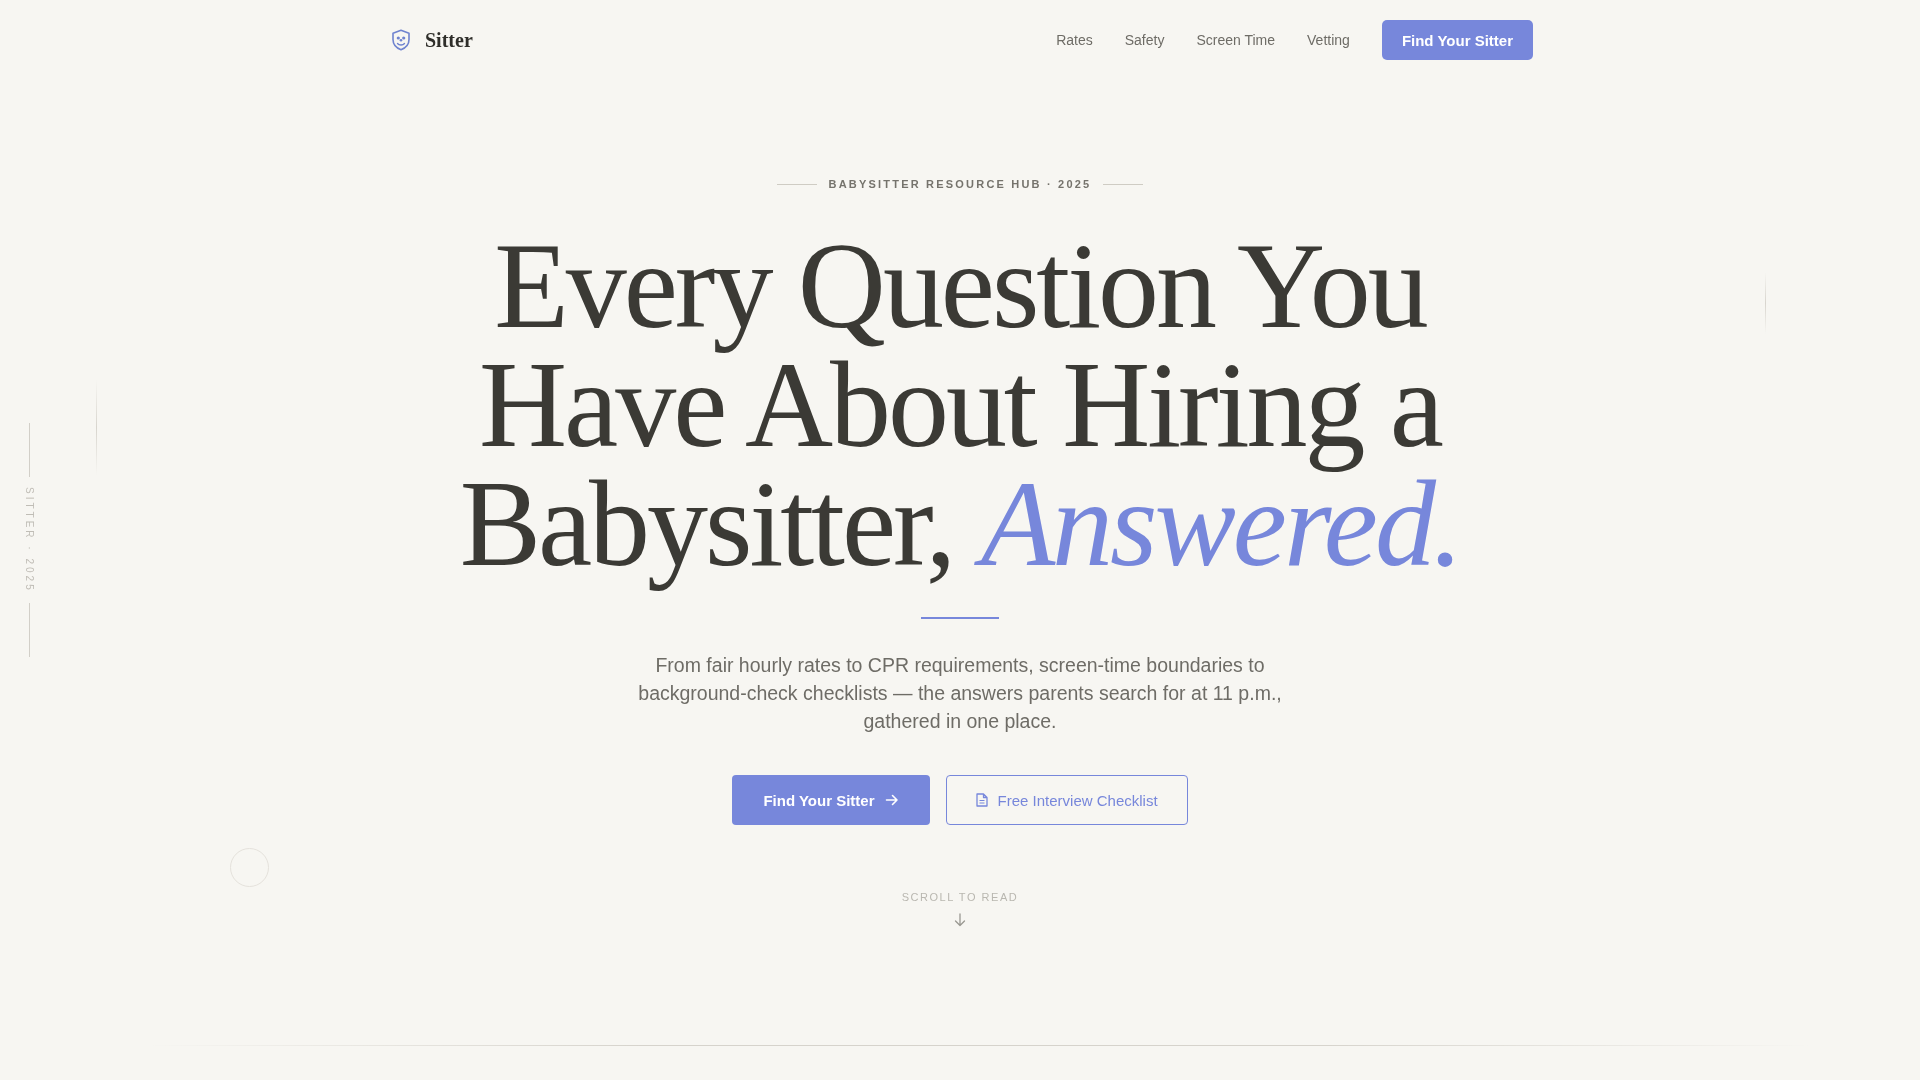  Describe the element at coordinates (960, 184) in the screenshot. I see `eyebrow-label: BABYSITTER RESOURCE HUB · 2025` at that location.